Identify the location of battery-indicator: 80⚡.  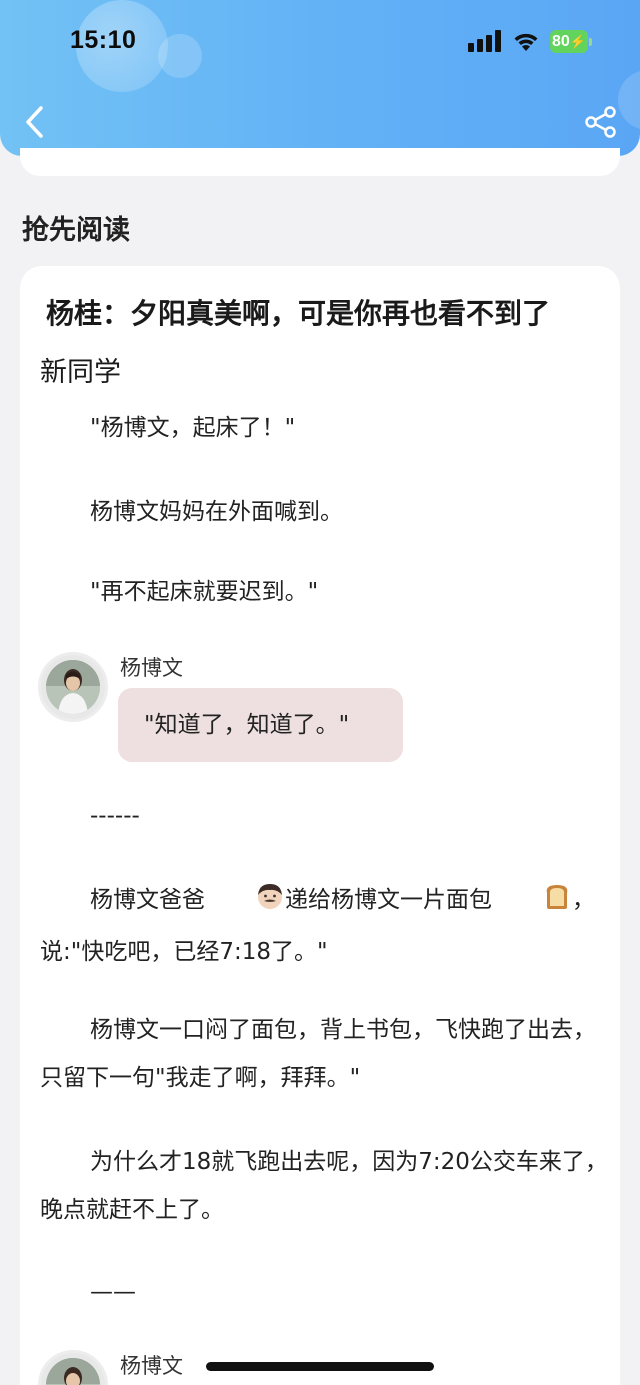
(569, 41).